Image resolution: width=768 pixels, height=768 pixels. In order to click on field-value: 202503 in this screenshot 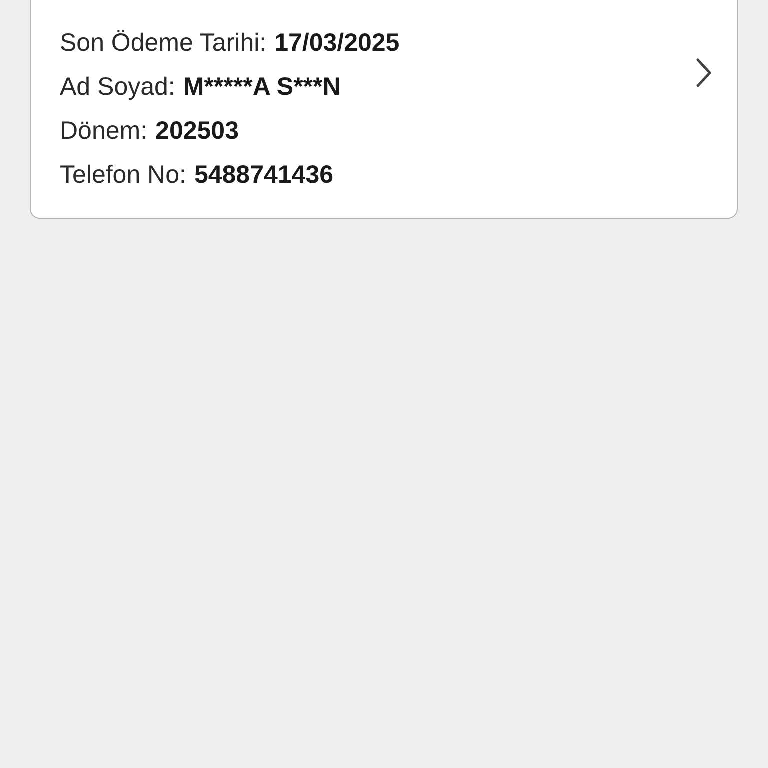, I will do `click(197, 132)`.